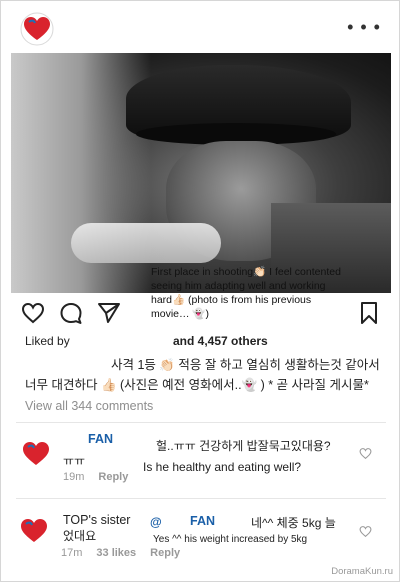  What do you see at coordinates (238, 286) in the screenshot?
I see `caption-line: seeing him adapting well and working` at bounding box center [238, 286].